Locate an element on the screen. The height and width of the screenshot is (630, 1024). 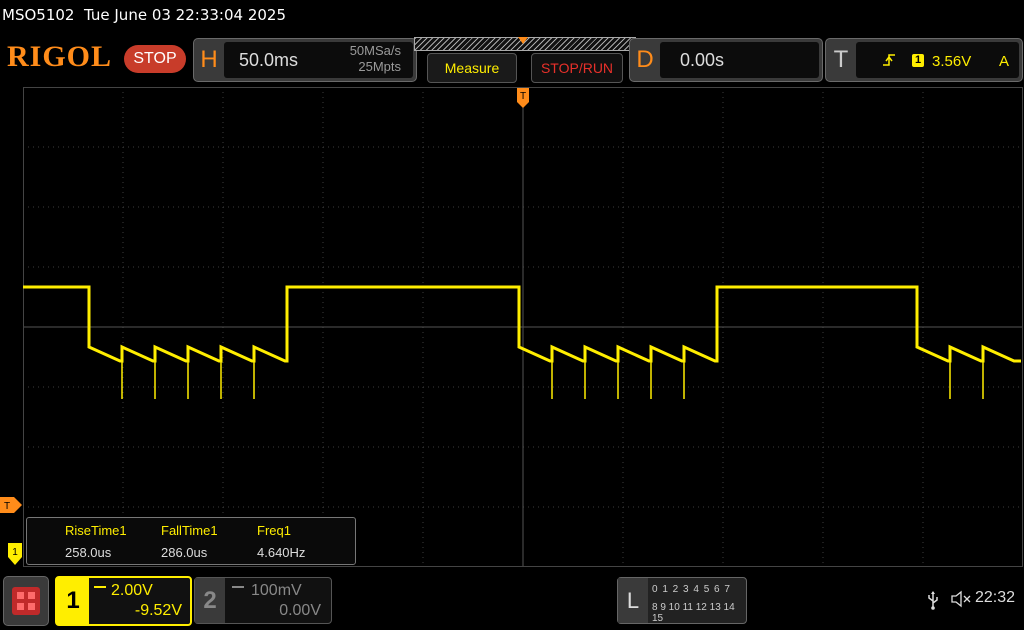
measurement-value: 258.0us is located at coordinates (88, 552).